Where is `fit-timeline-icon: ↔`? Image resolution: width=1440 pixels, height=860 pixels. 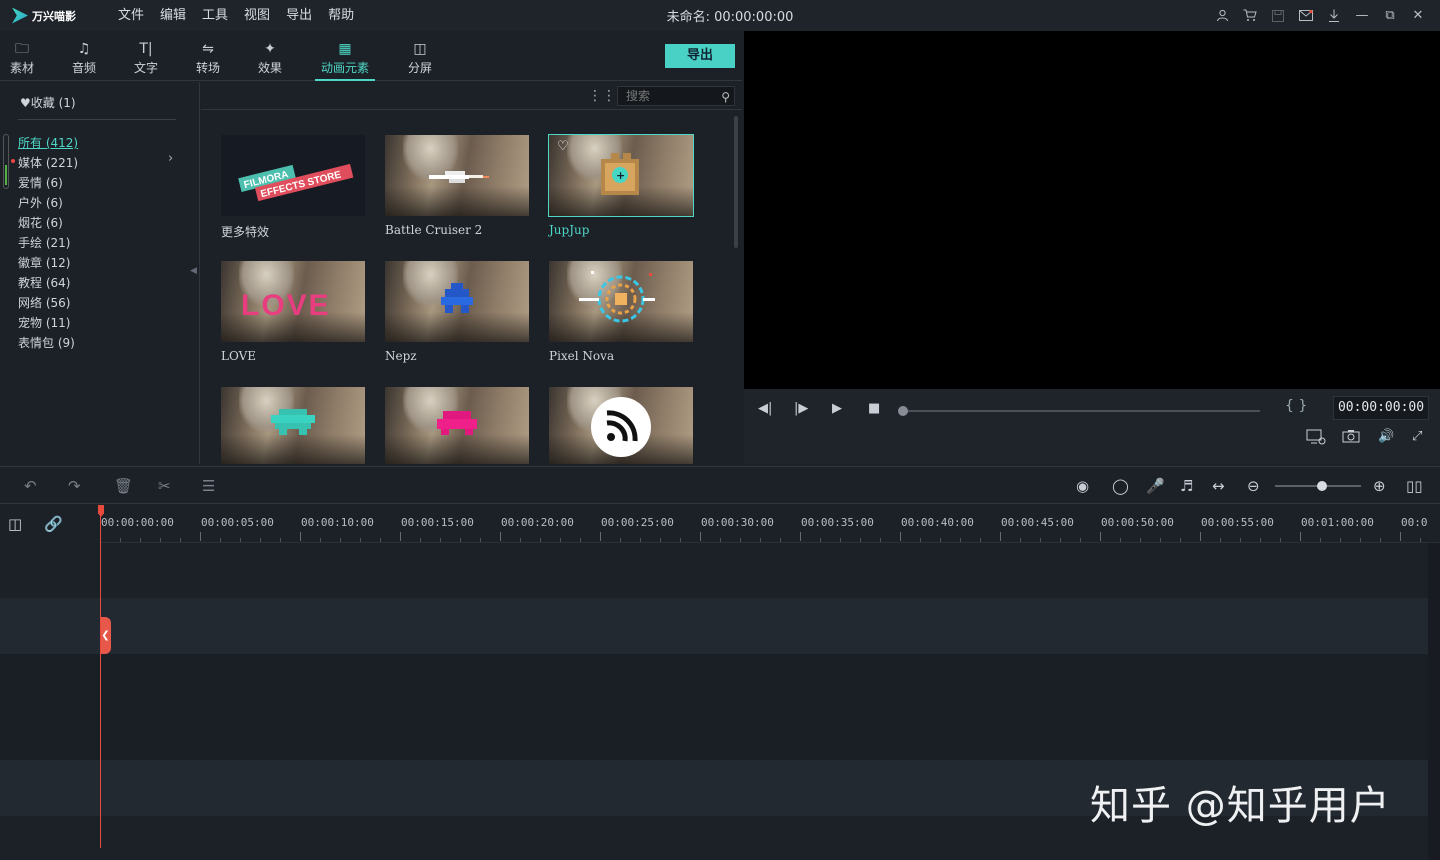 fit-timeline-icon: ↔ is located at coordinates (1218, 486).